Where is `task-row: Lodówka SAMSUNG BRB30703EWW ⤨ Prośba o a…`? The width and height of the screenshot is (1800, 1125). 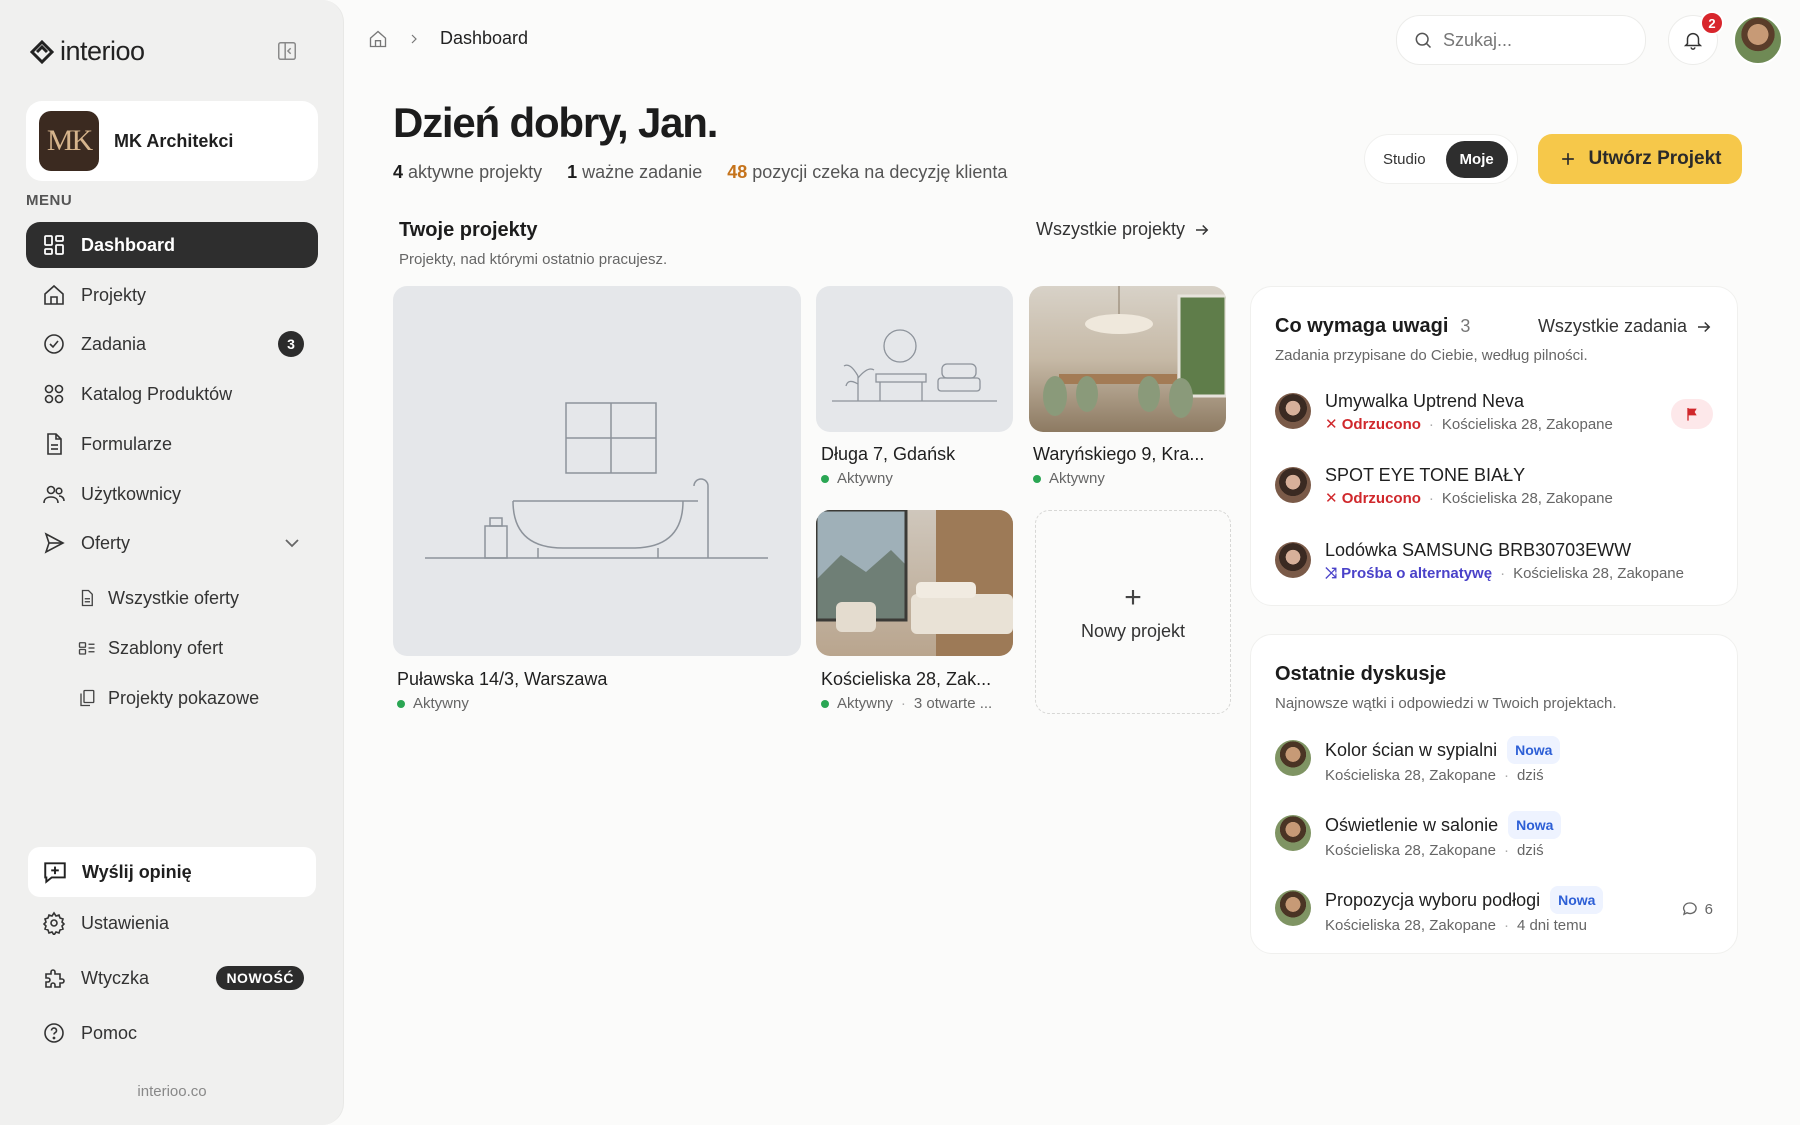 task-row: Lodówka SAMSUNG BRB30703EWW ⤨ Prośba o a… is located at coordinates (1494, 562).